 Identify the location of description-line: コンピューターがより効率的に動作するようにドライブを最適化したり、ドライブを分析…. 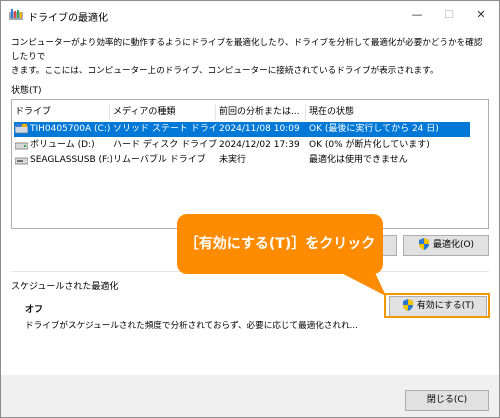
(247, 50).